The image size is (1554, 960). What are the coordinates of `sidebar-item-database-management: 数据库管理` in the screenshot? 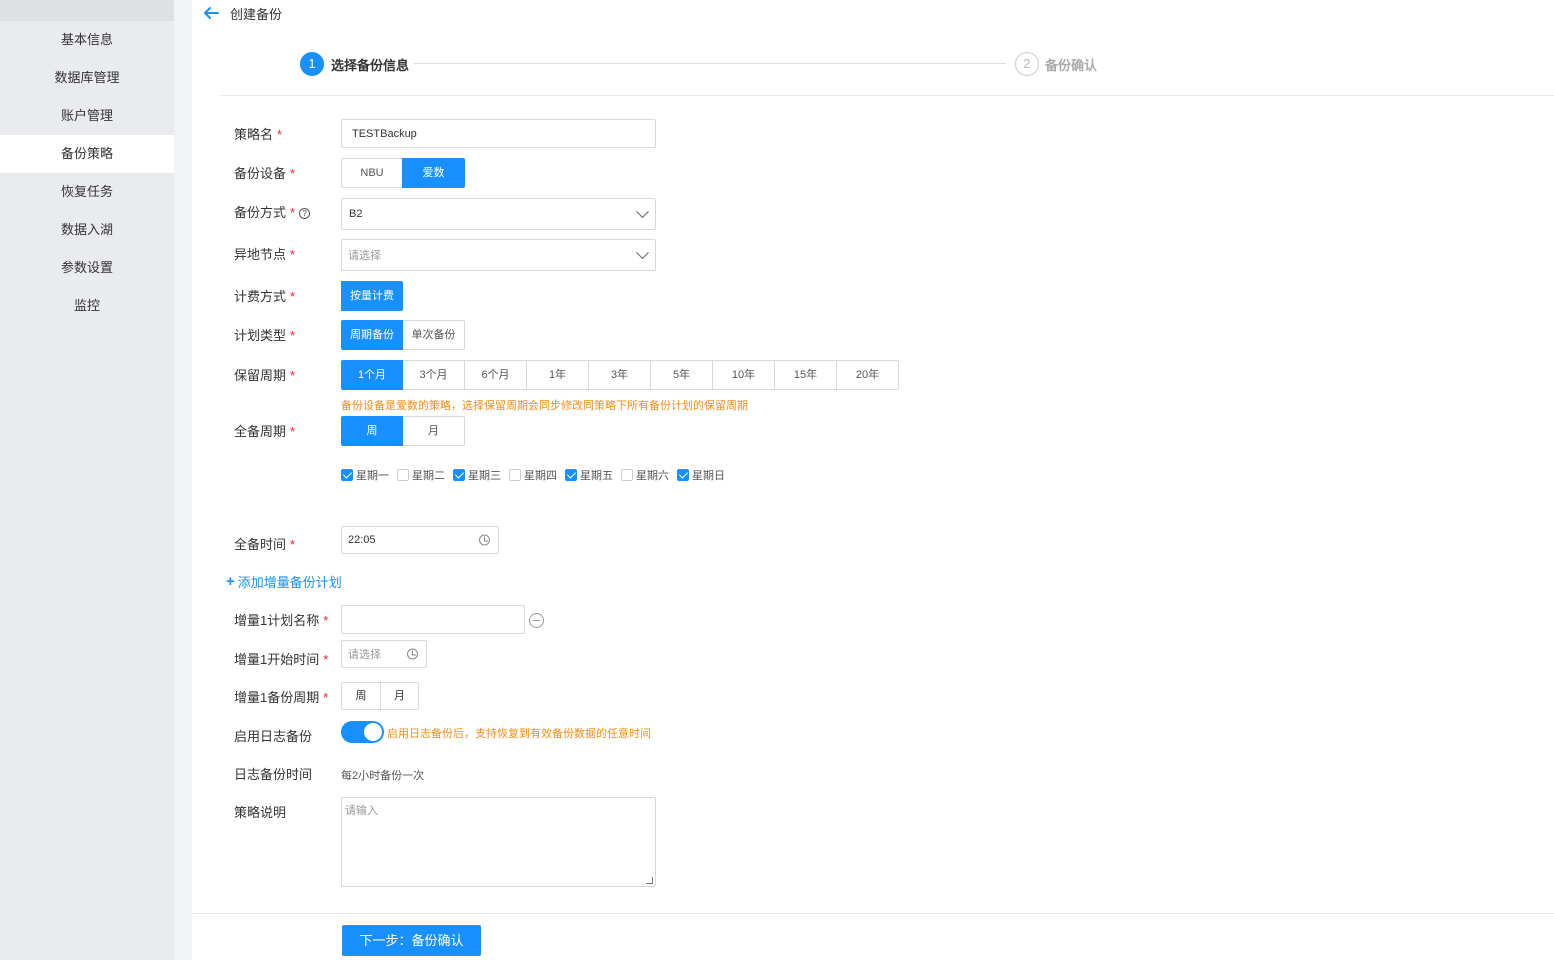 It's located at (87, 78).